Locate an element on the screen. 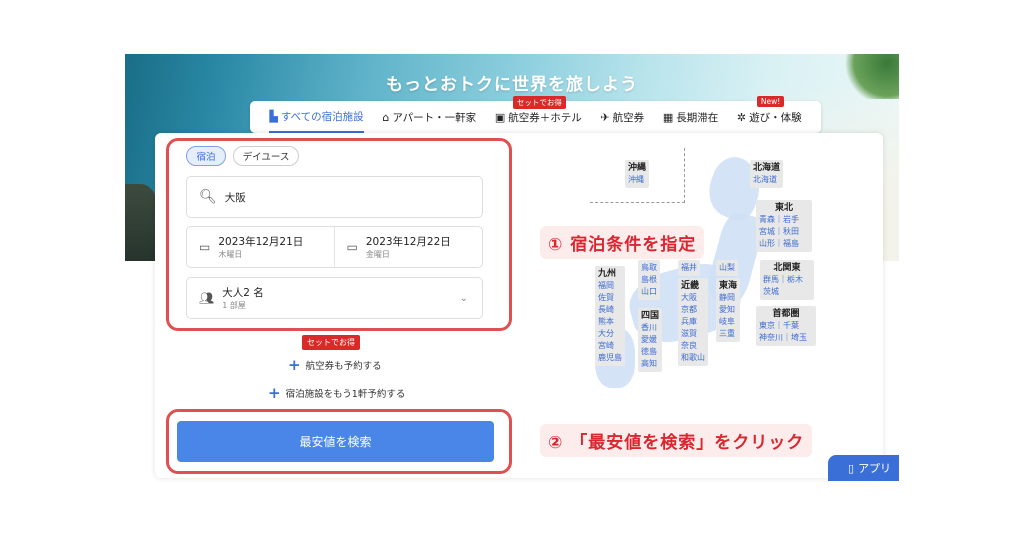 This screenshot has height=538, width=1024. highlight-search-conditions is located at coordinates (339, 234).